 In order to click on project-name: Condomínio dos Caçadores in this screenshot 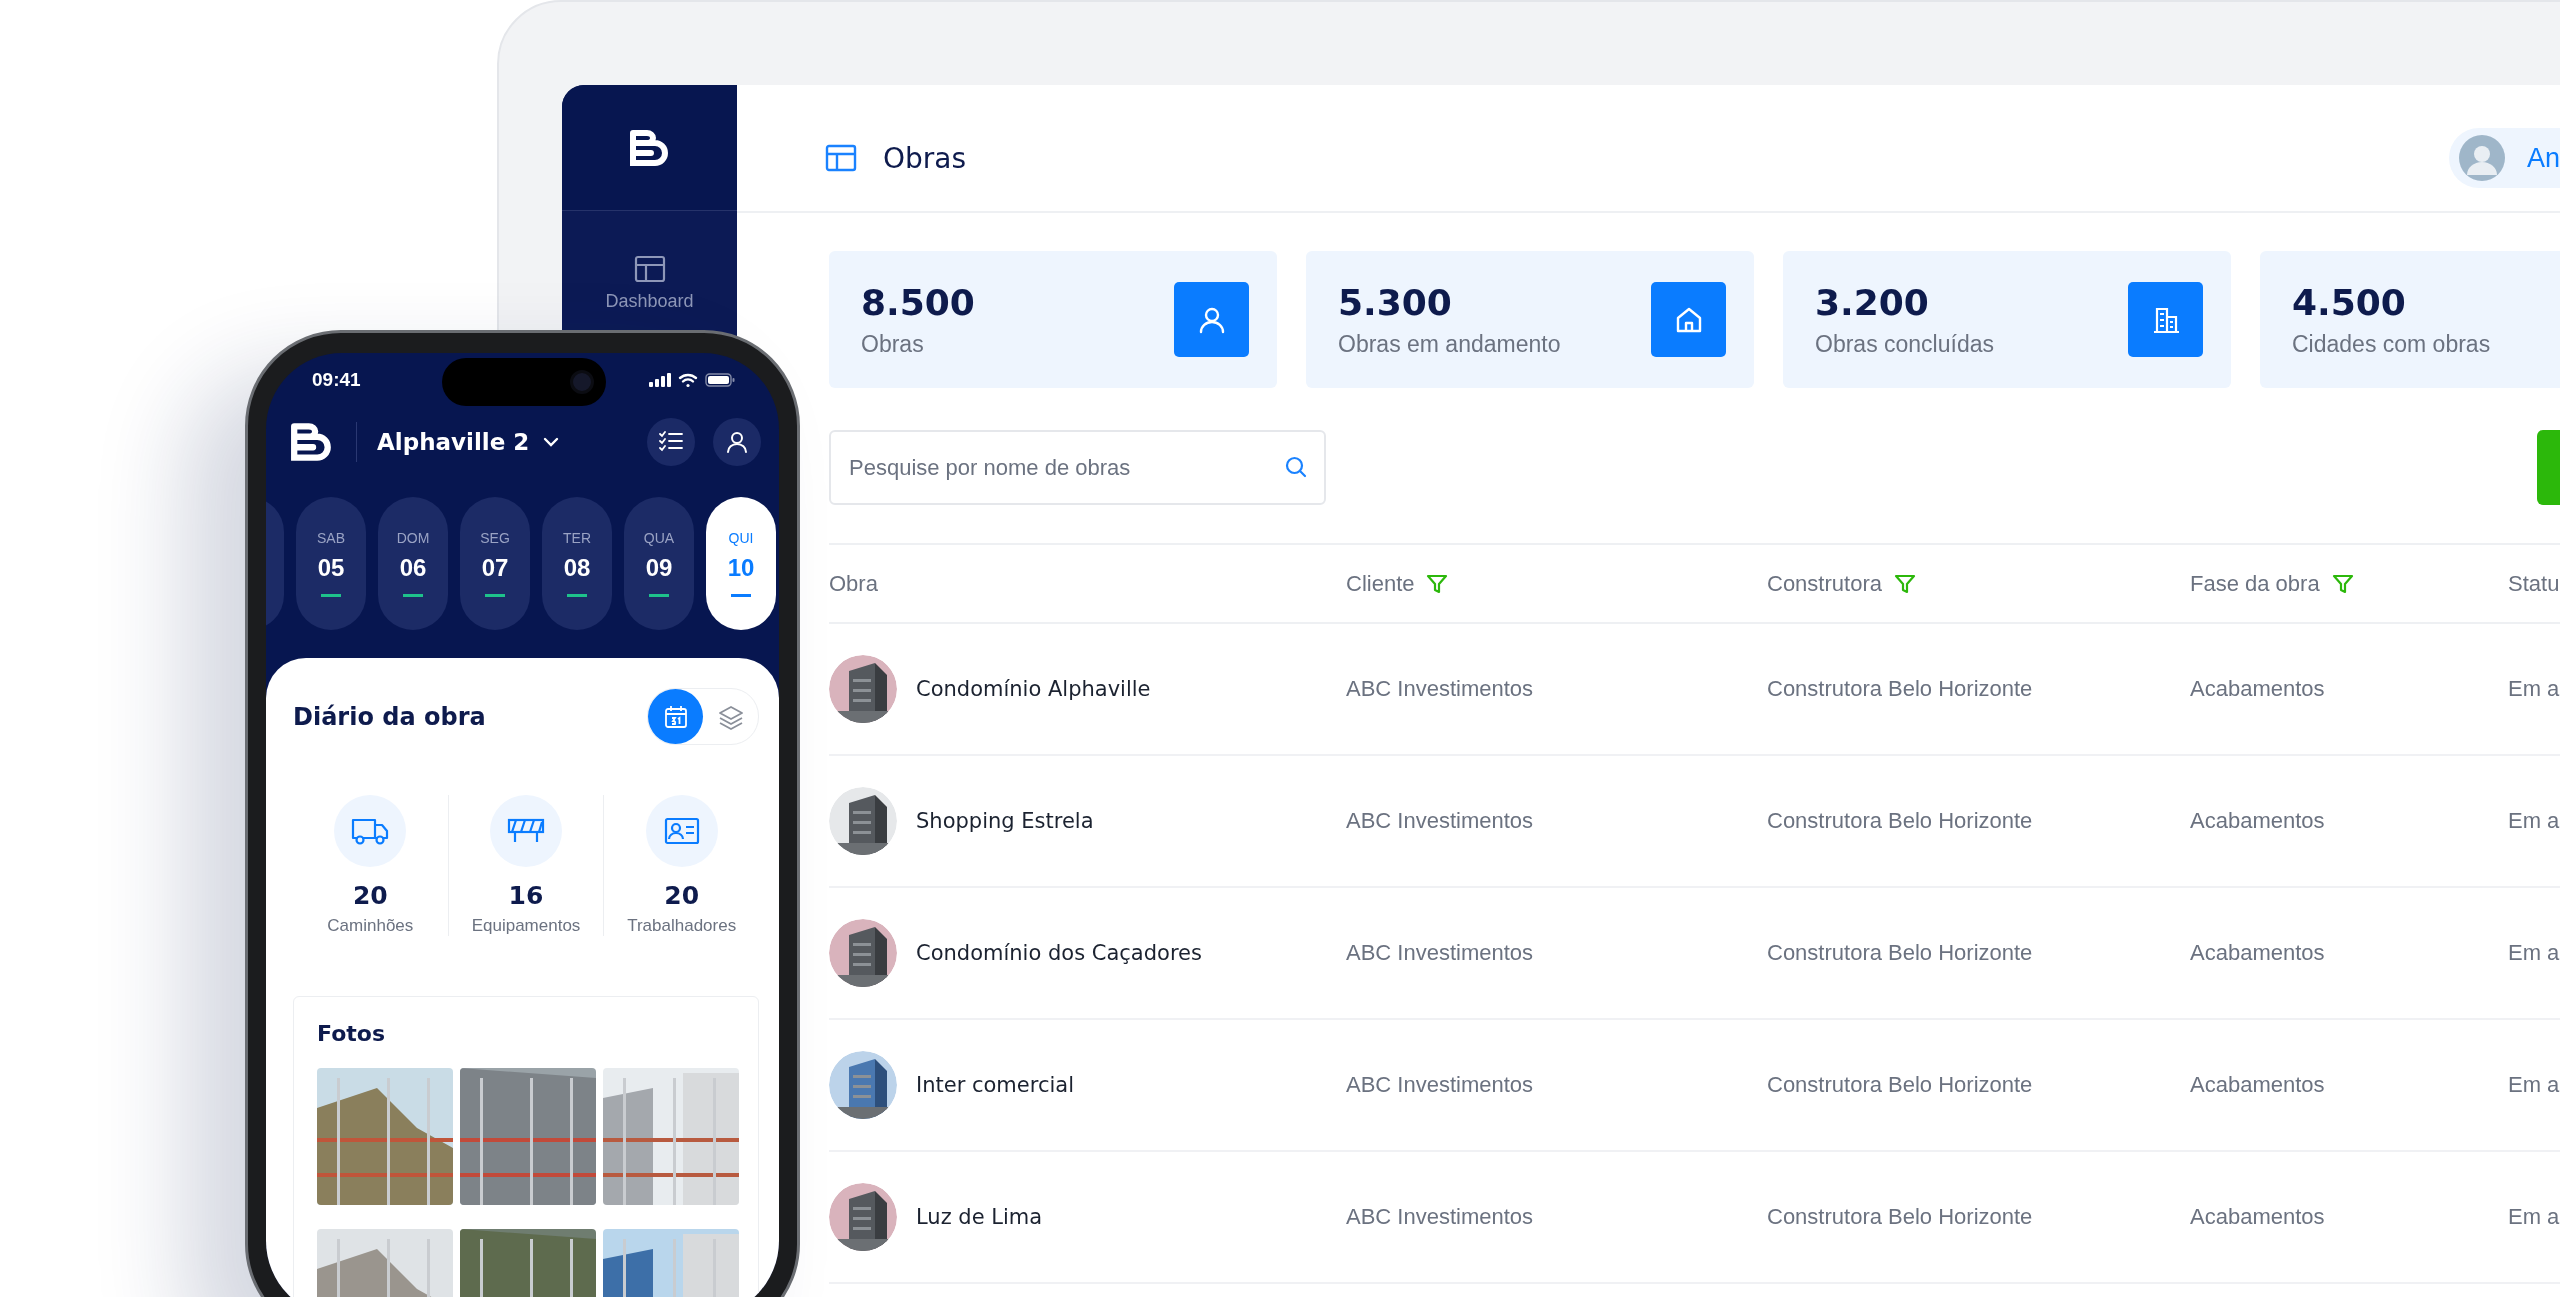, I will do `click(1059, 953)`.